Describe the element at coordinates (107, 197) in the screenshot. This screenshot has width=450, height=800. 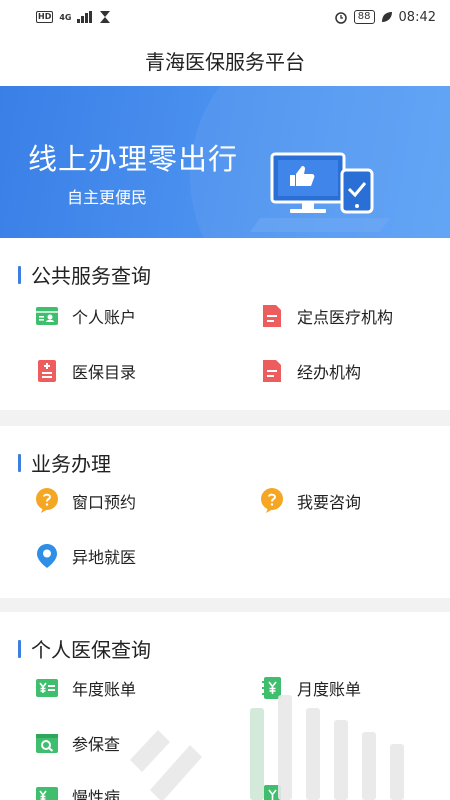
I see `banner-subtitle: 自主更便民` at that location.